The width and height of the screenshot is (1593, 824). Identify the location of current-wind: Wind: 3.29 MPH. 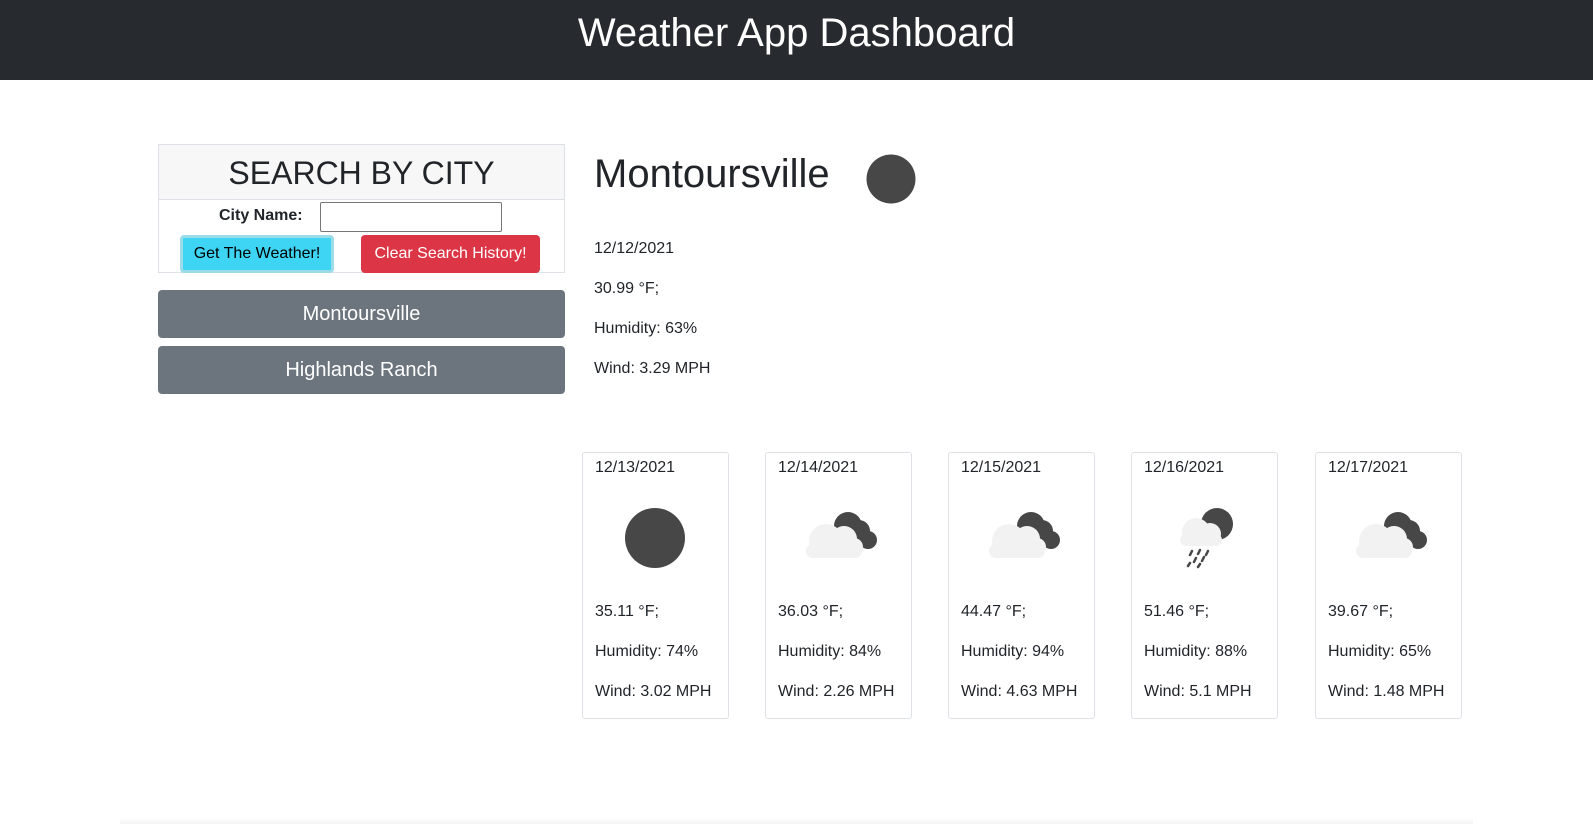
(652, 368).